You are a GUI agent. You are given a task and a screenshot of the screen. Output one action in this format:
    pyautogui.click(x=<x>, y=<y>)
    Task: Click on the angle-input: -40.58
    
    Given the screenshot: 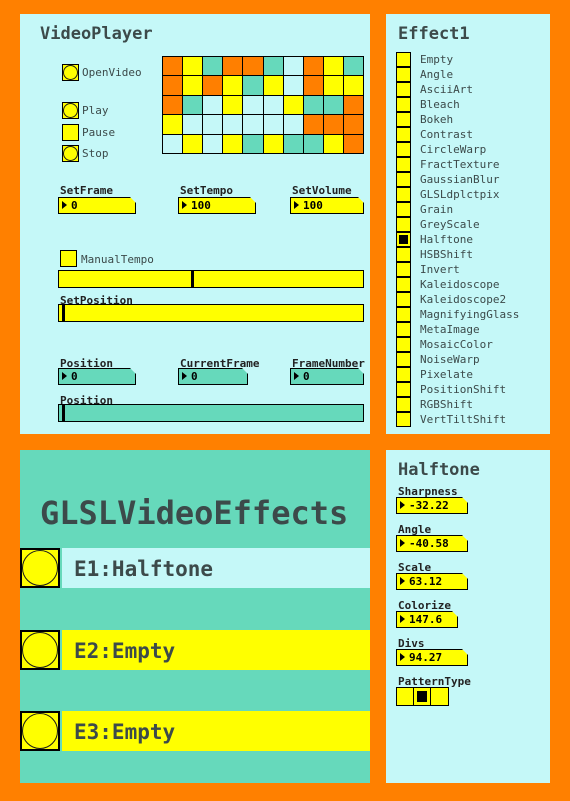 What is the action you would take?
    pyautogui.click(x=432, y=543)
    